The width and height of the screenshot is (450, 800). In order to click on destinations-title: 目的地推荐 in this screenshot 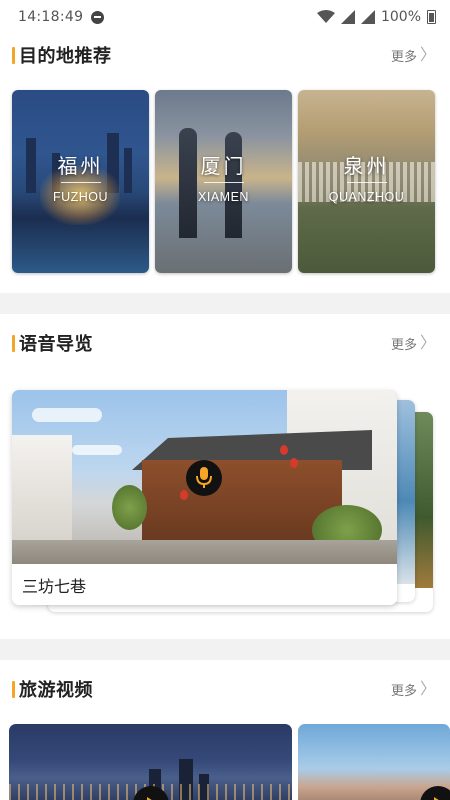, I will do `click(65, 56)`.